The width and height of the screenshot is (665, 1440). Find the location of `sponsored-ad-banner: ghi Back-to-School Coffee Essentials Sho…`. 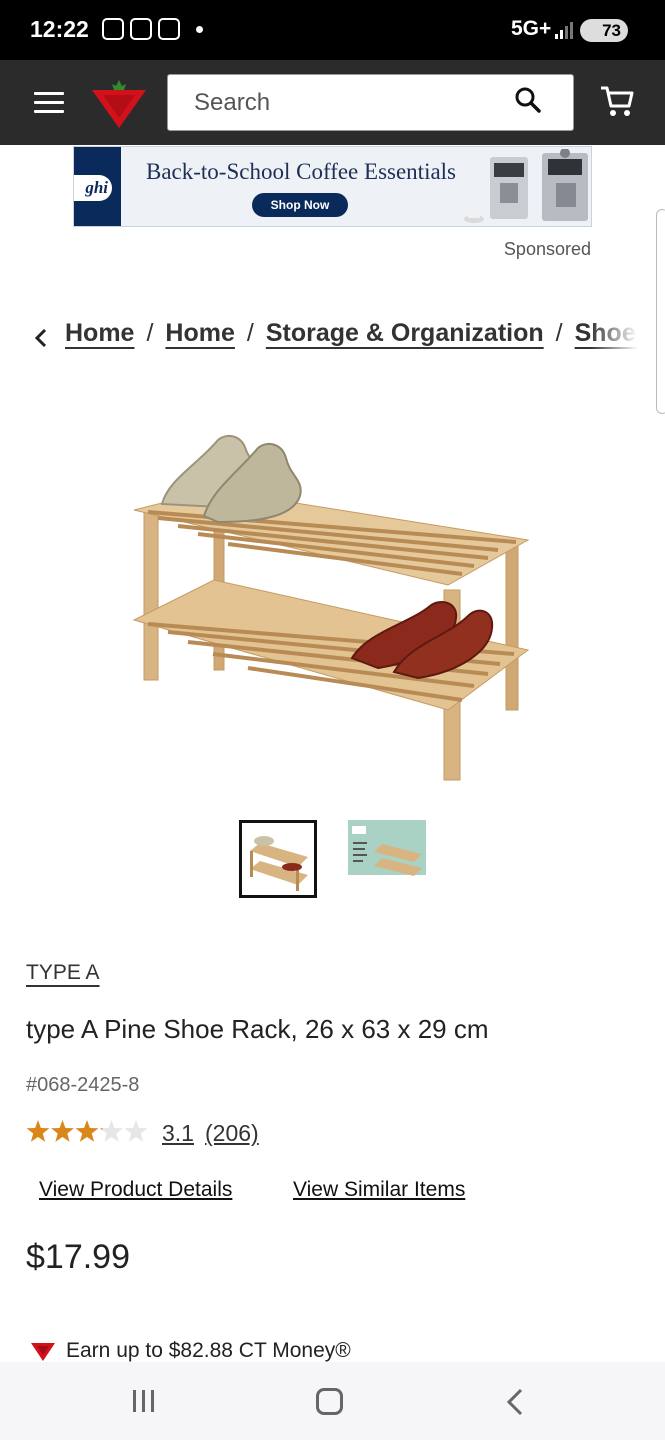

sponsored-ad-banner: ghi Back-to-School Coffee Essentials Sho… is located at coordinates (332, 186).